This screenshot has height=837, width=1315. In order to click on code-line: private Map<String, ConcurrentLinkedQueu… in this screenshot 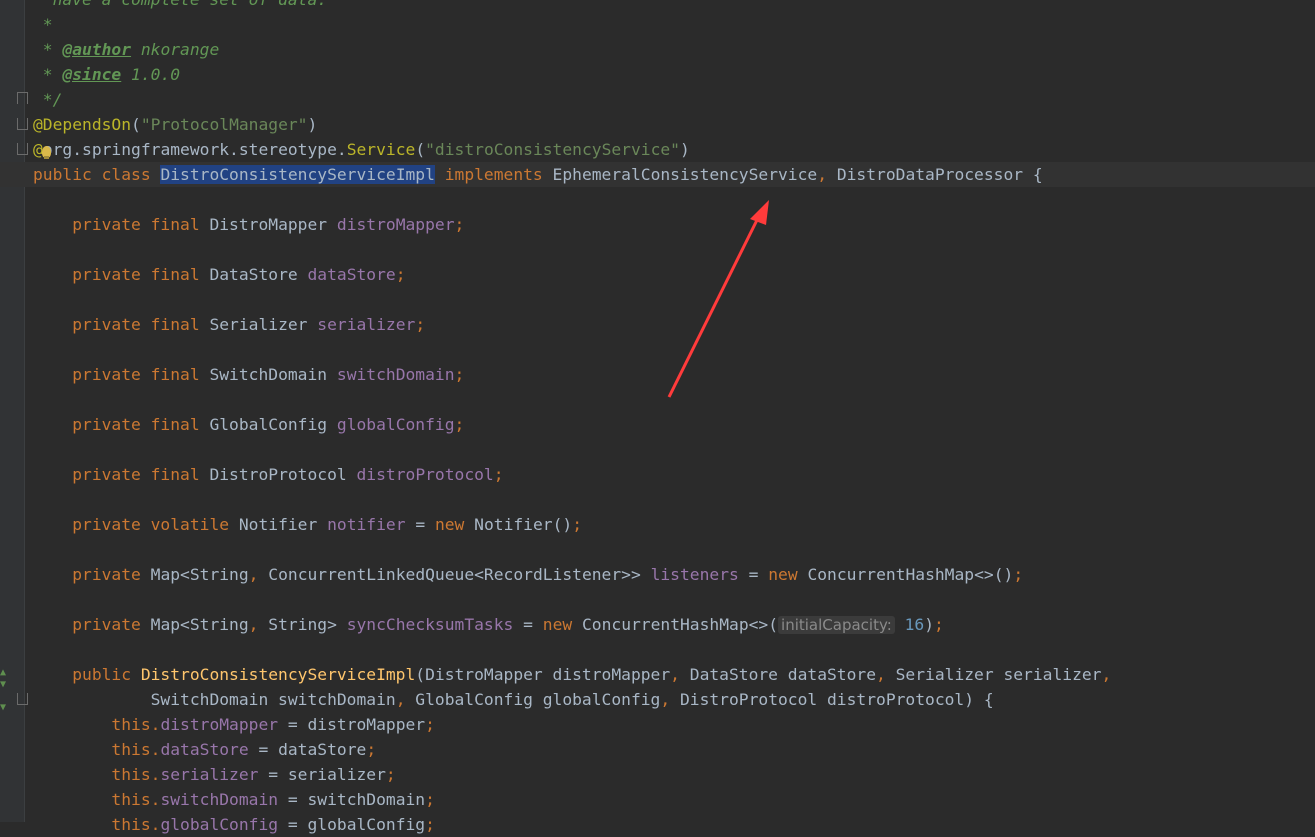, I will do `click(674, 574)`.